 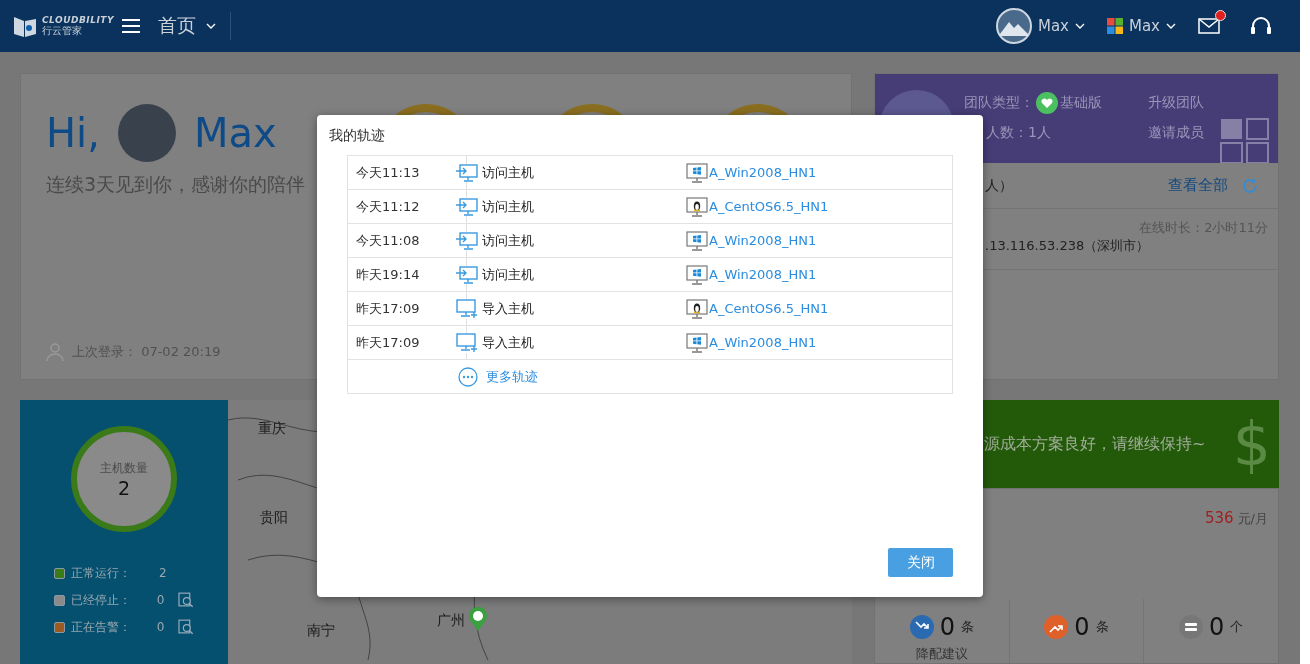 I want to click on cost-amount: 536, so click(x=1219, y=518).